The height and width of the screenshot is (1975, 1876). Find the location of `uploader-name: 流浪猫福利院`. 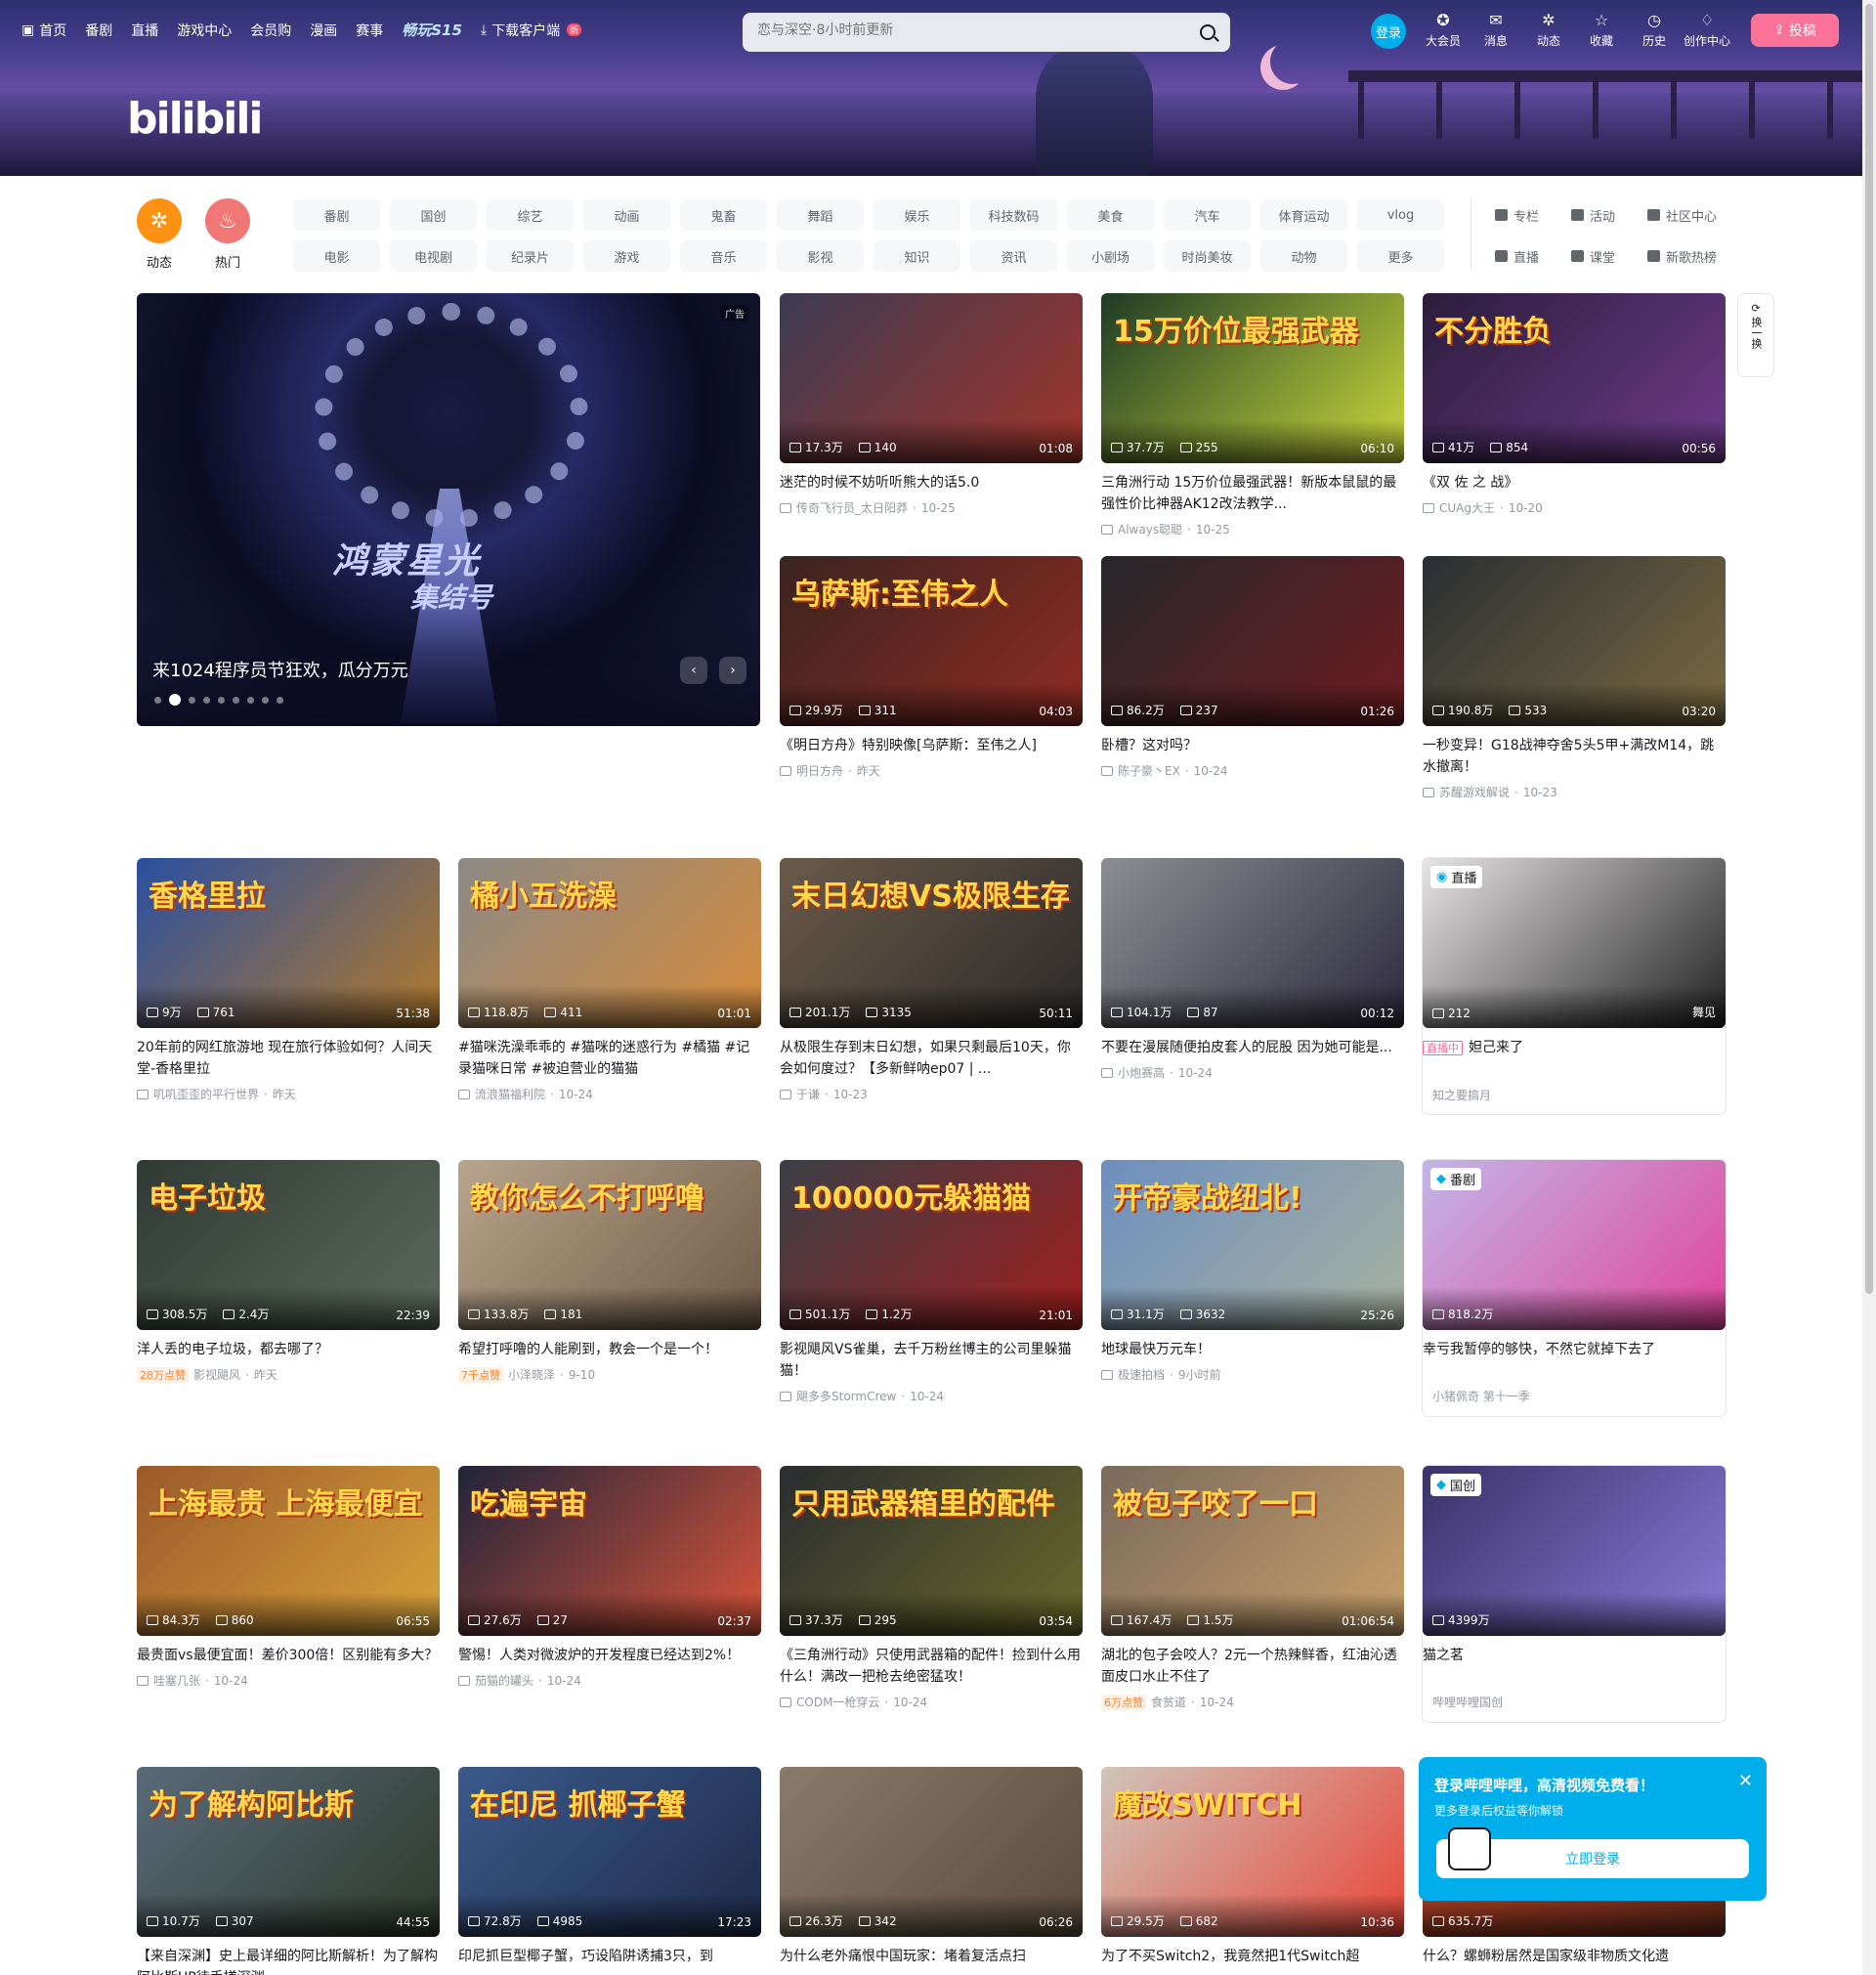

uploader-name: 流浪猫福利院 is located at coordinates (510, 1094).